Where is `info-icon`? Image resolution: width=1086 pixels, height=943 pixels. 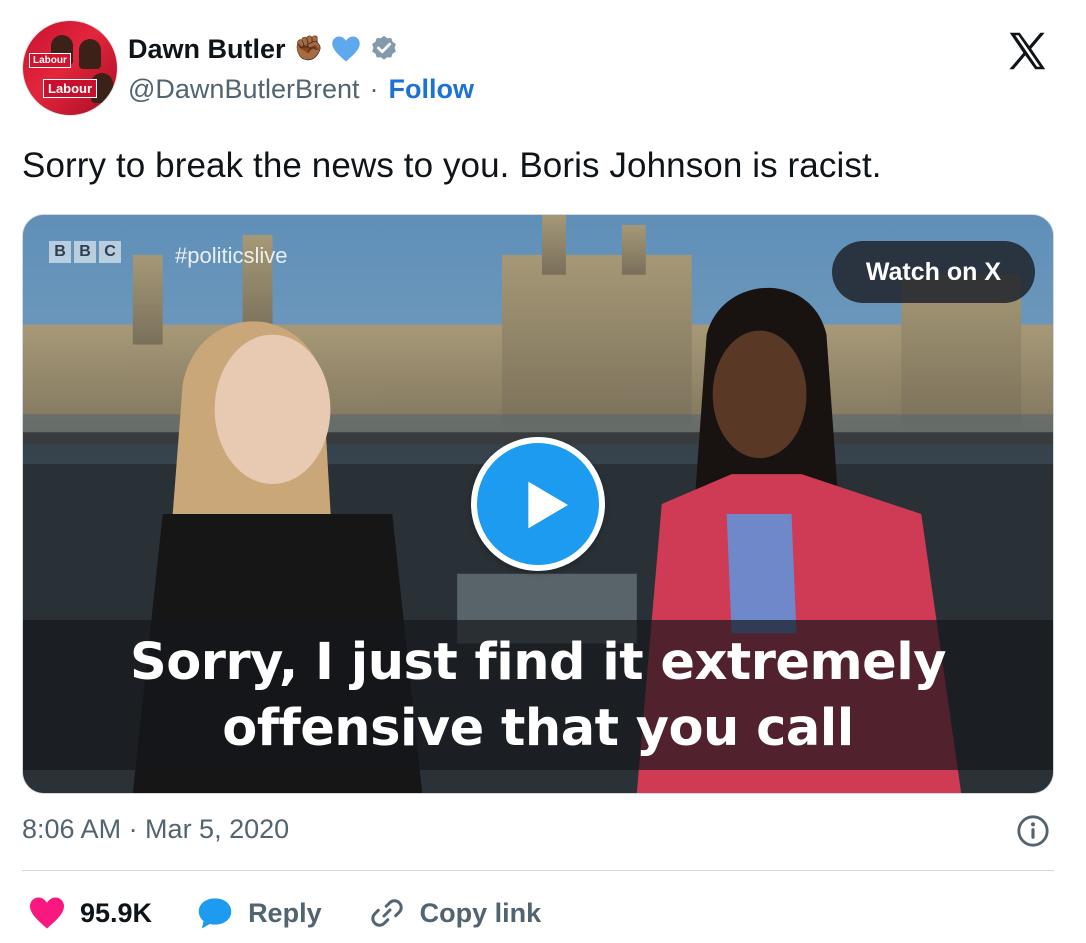
info-icon is located at coordinates (1033, 831).